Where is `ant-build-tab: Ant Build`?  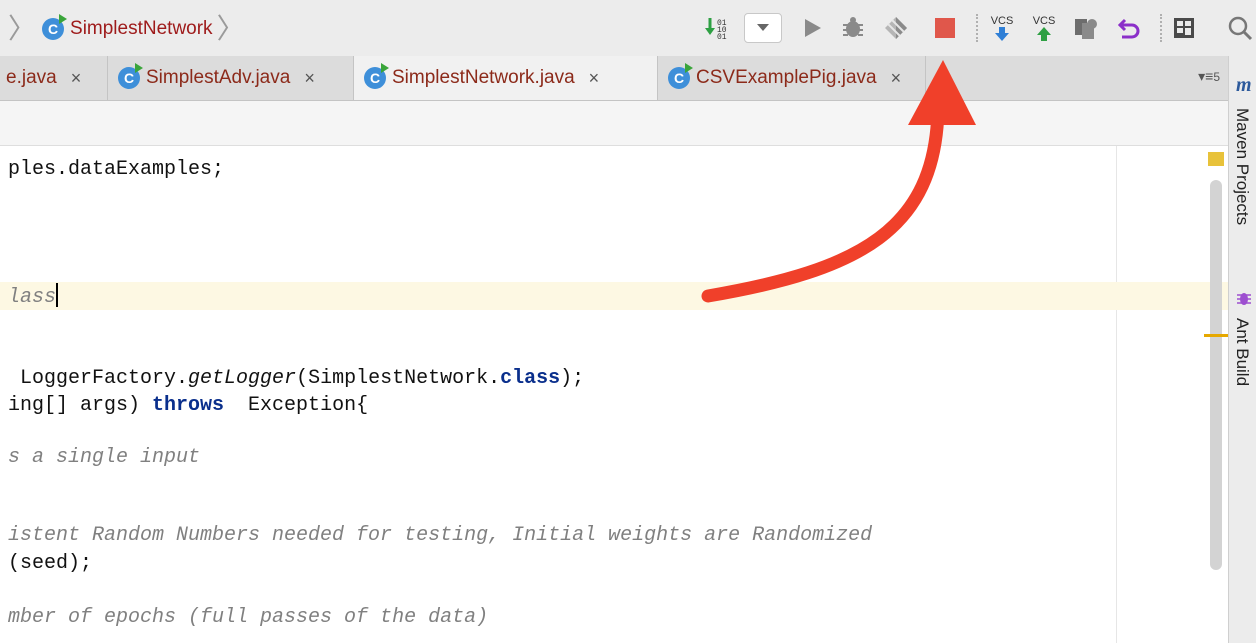
ant-build-tab: Ant Build is located at coordinates (1242, 352).